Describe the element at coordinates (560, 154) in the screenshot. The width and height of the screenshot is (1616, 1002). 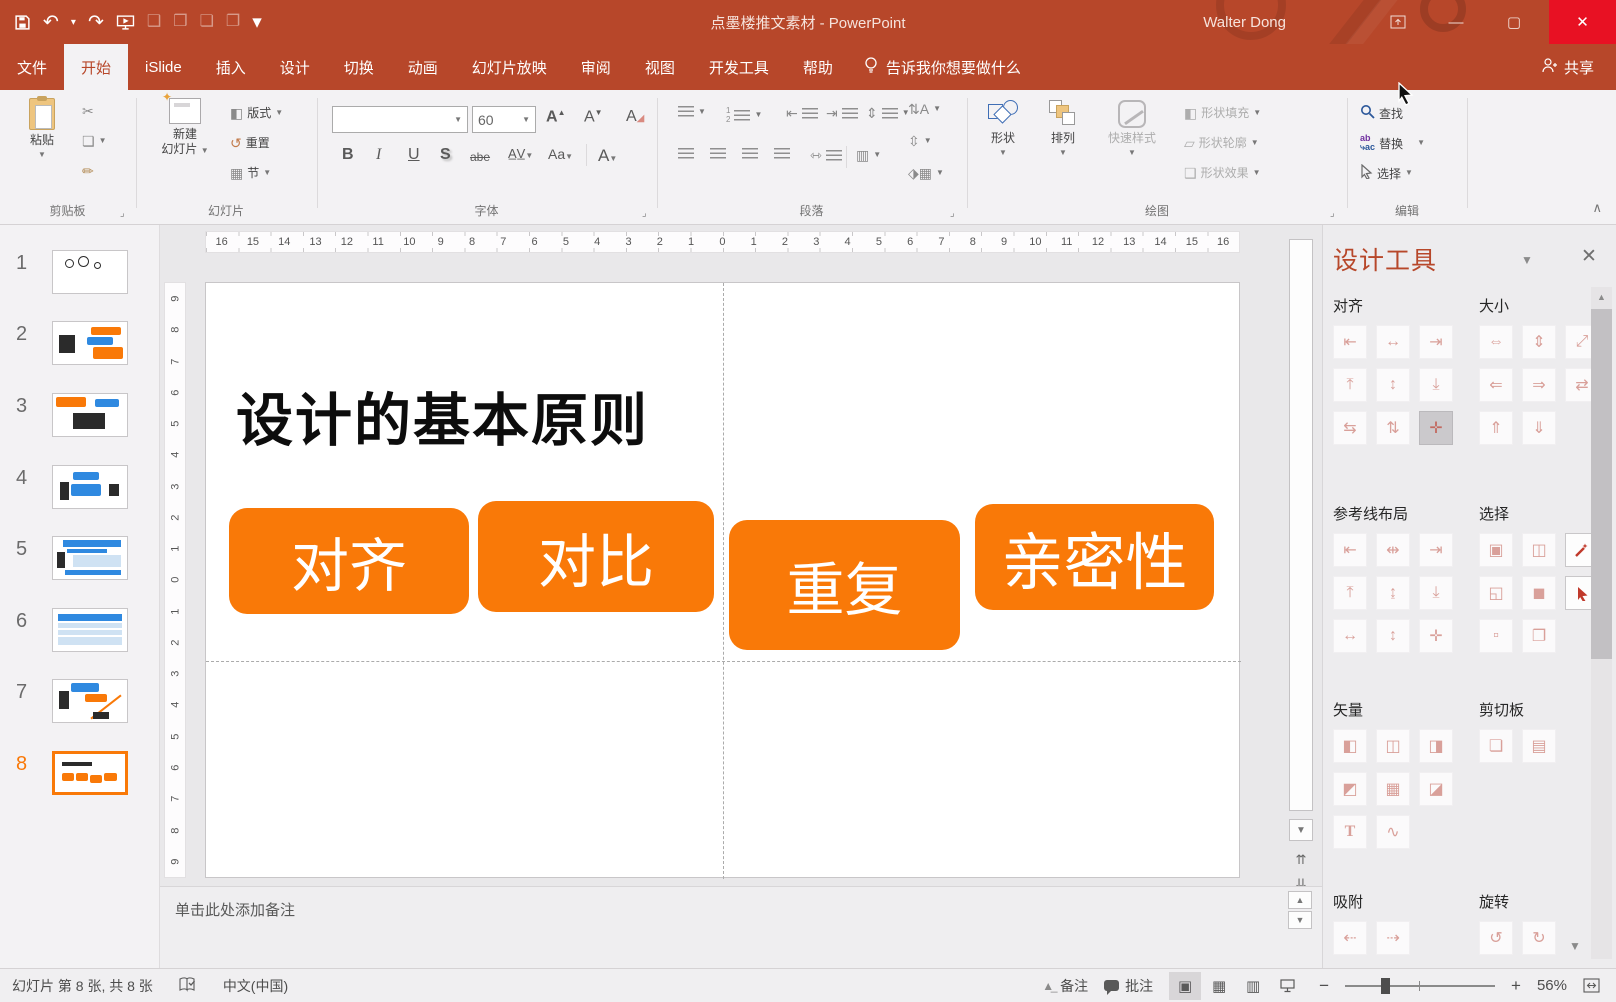
I see `change-case-icon: Aa▼` at that location.